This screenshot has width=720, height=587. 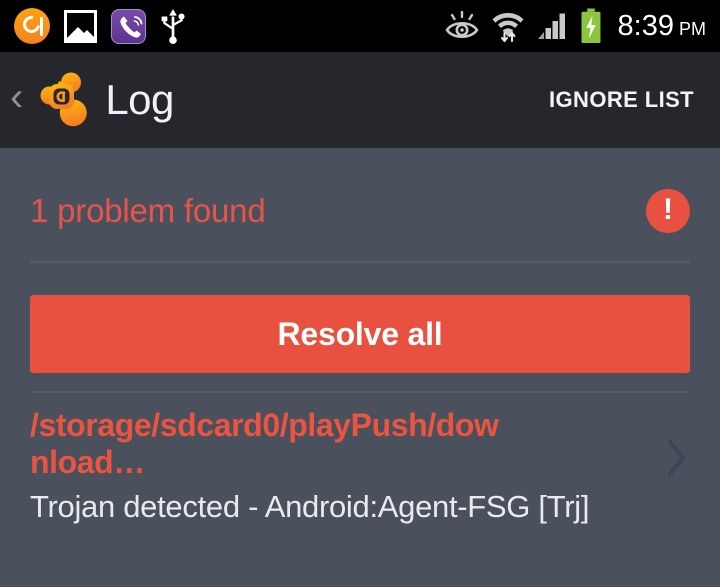 I want to click on smart-stay-eye-icon, so click(x=461, y=25).